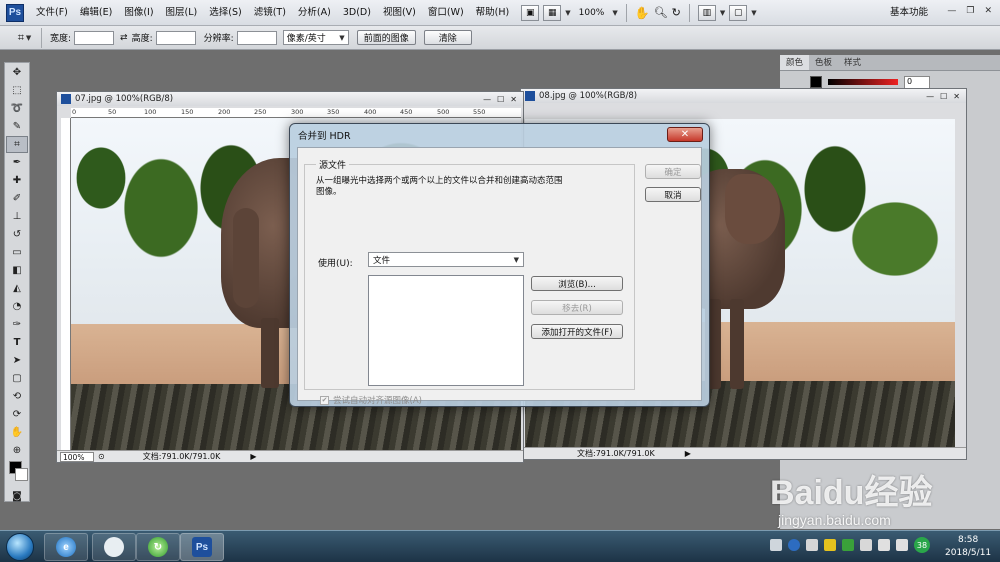 This screenshot has height=562, width=1000. What do you see at coordinates (922, 545) in the screenshot?
I see `tray-badge: 38` at bounding box center [922, 545].